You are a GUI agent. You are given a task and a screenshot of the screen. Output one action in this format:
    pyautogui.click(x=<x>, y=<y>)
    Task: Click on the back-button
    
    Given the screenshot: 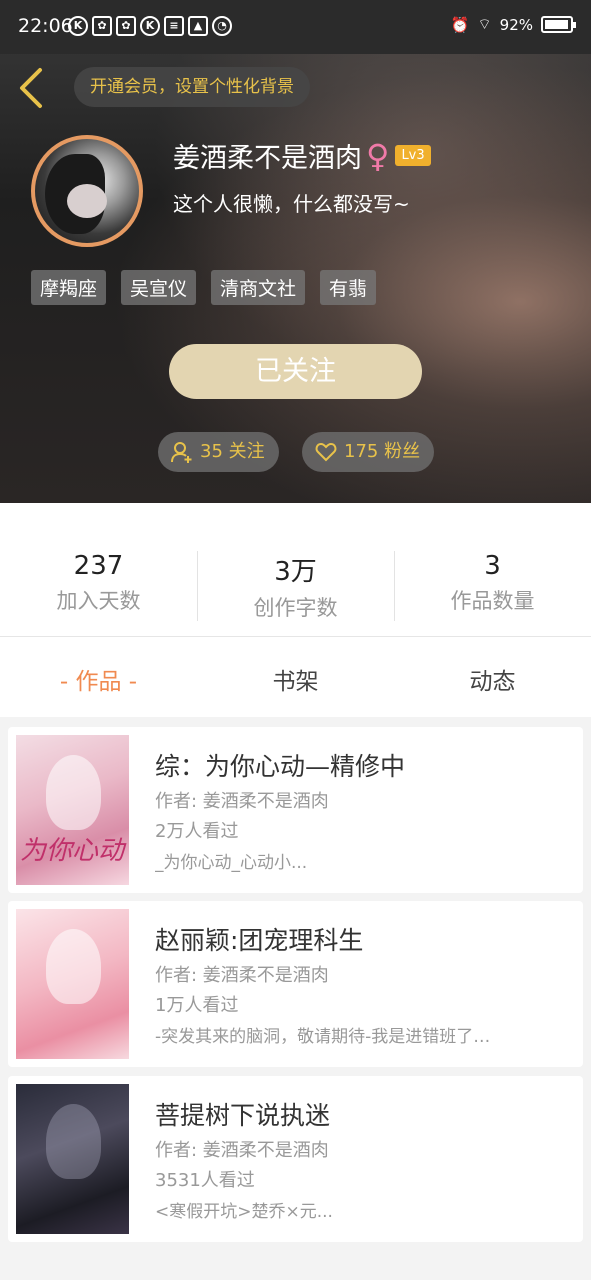 What is the action you would take?
    pyautogui.click(x=31, y=88)
    